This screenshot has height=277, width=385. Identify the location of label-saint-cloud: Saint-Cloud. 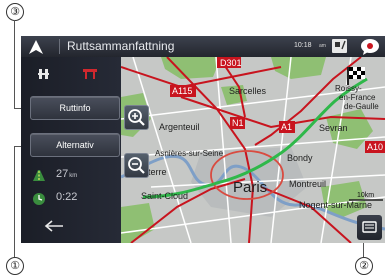
(164, 196).